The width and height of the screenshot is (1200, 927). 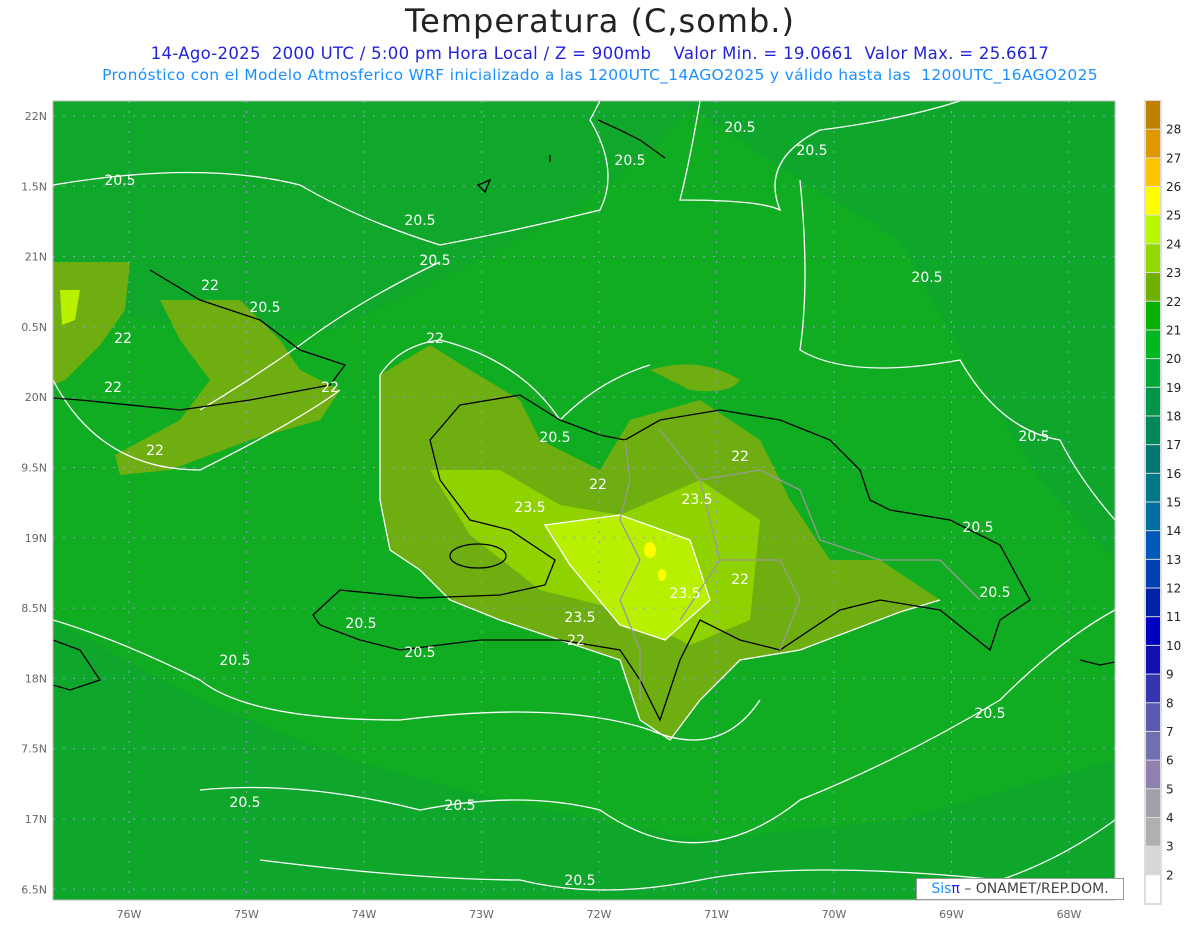 I want to click on latitude-label: 18N, so click(x=36, y=678).